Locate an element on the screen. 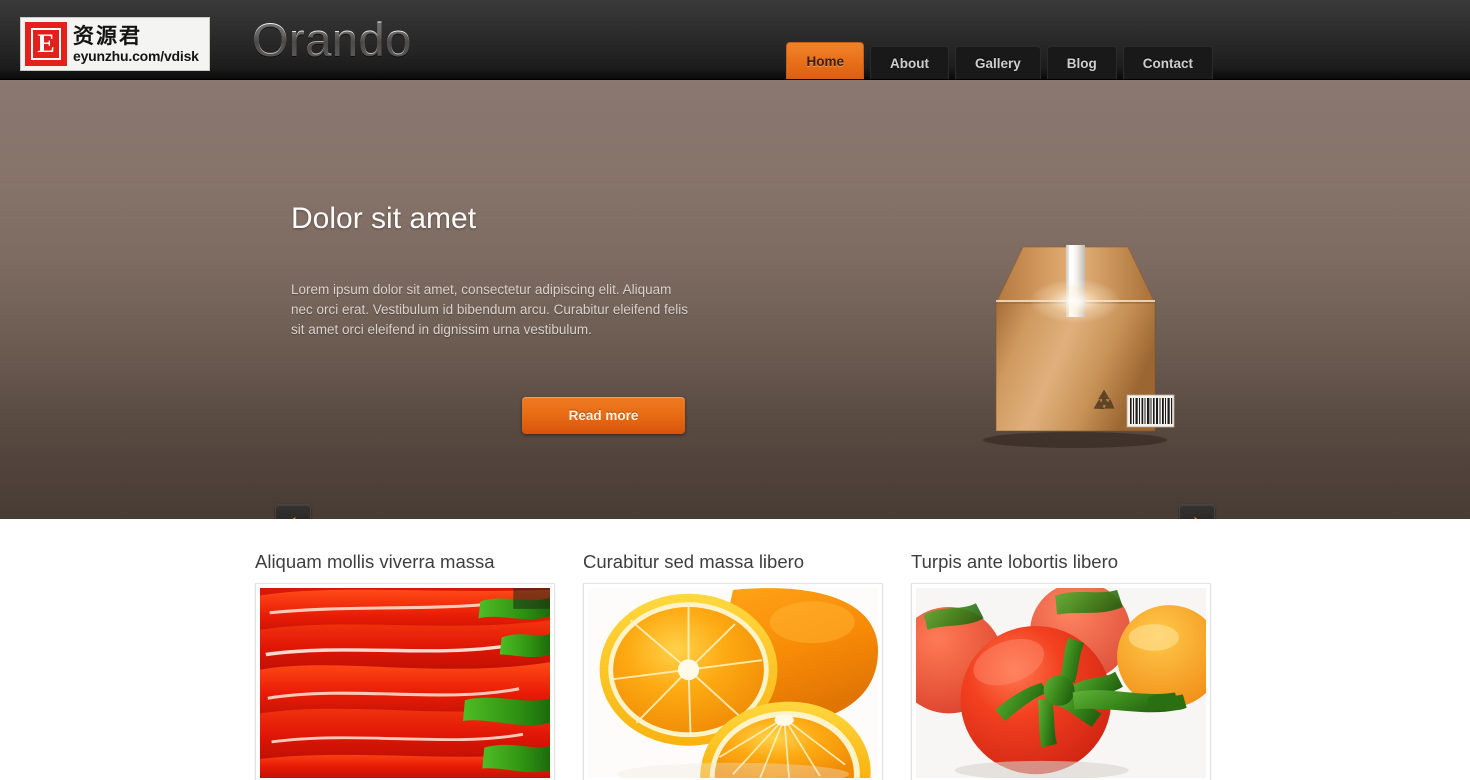 The height and width of the screenshot is (780, 1470). chili-peppers-image is located at coordinates (405, 683).